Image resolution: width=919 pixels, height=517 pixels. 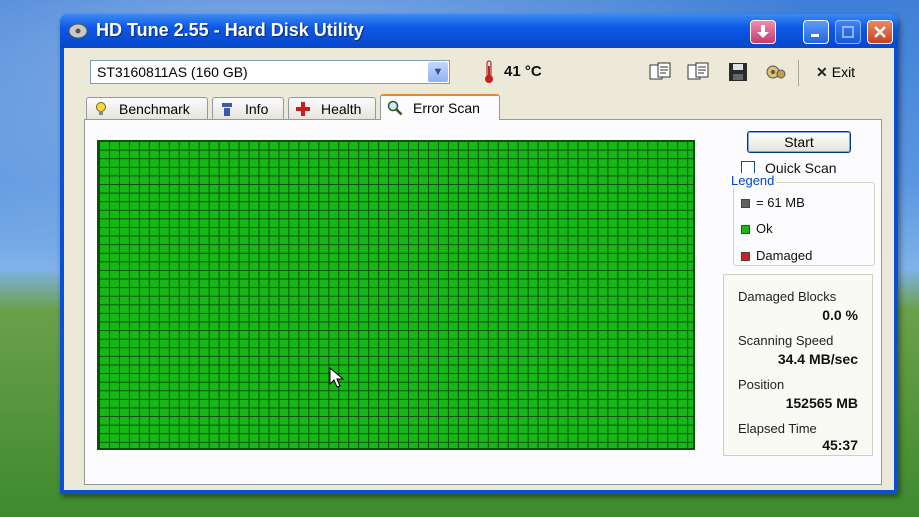 I want to click on minimize-icon, so click(x=815, y=35).